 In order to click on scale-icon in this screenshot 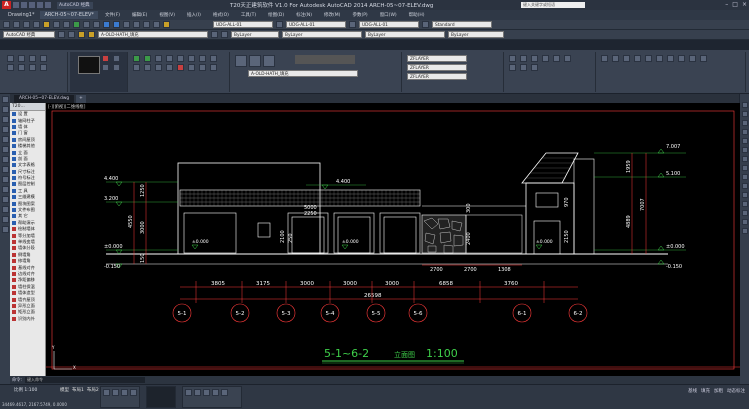, I will do `click(180, 58)`.